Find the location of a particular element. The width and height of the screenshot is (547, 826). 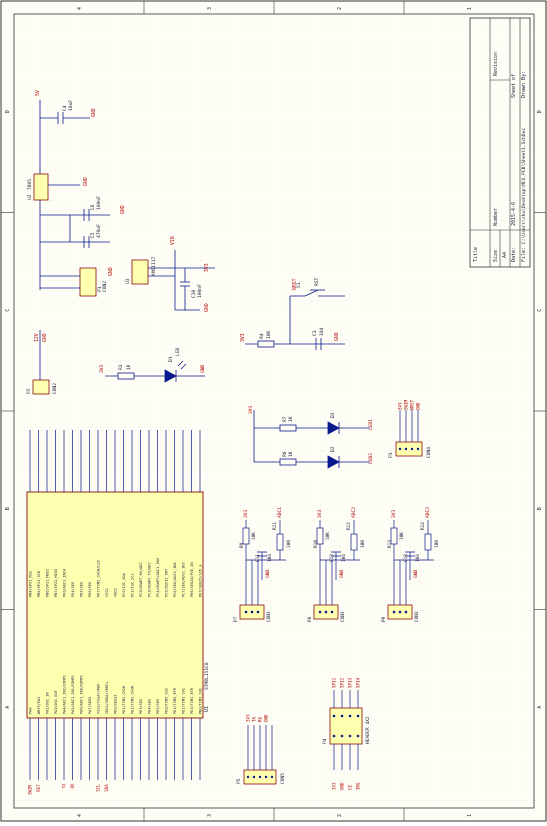

mcu-bottom-pin-label: PD0/TIM3_CH2 is located at coordinates (167, 701).